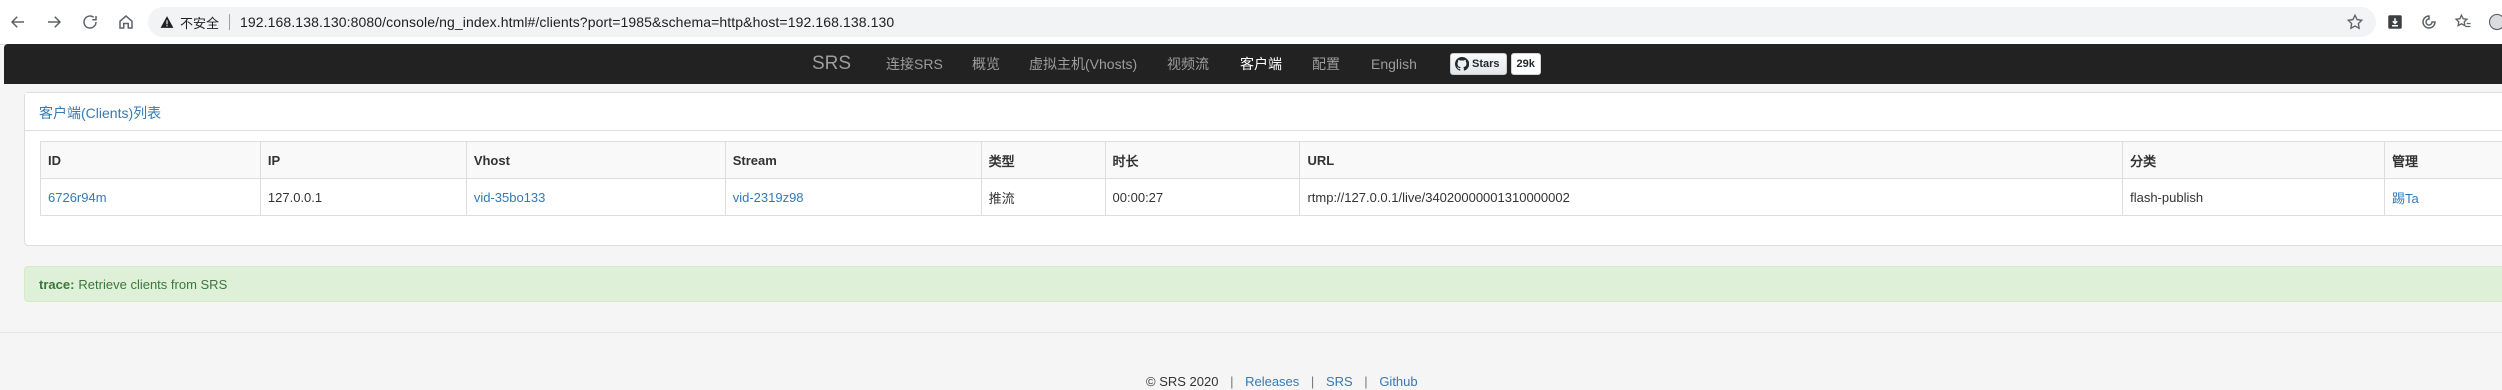  What do you see at coordinates (77, 197) in the screenshot?
I see `client-id-link: 6726r94m` at bounding box center [77, 197].